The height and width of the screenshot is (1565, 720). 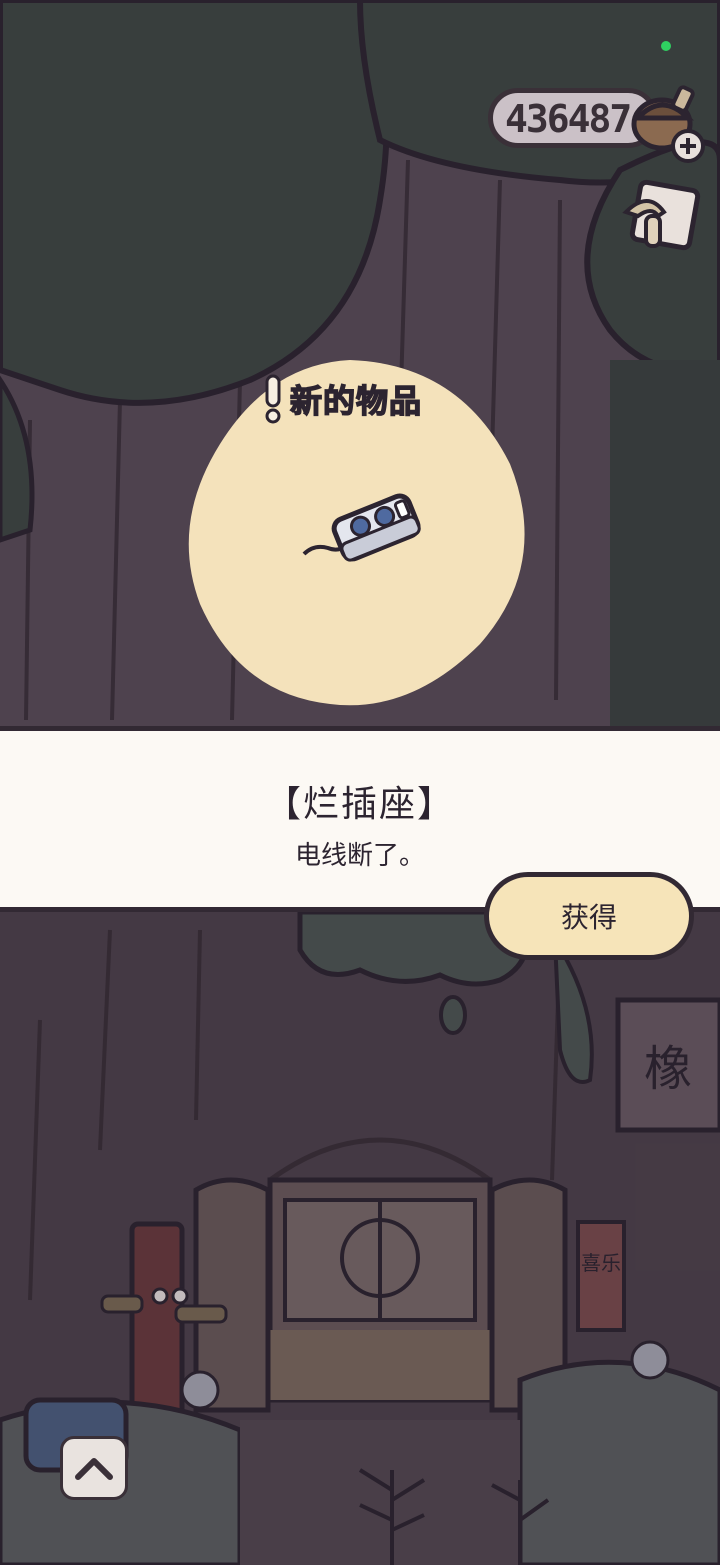 What do you see at coordinates (356, 401) in the screenshot?
I see `new-item-label: 新的物品` at bounding box center [356, 401].